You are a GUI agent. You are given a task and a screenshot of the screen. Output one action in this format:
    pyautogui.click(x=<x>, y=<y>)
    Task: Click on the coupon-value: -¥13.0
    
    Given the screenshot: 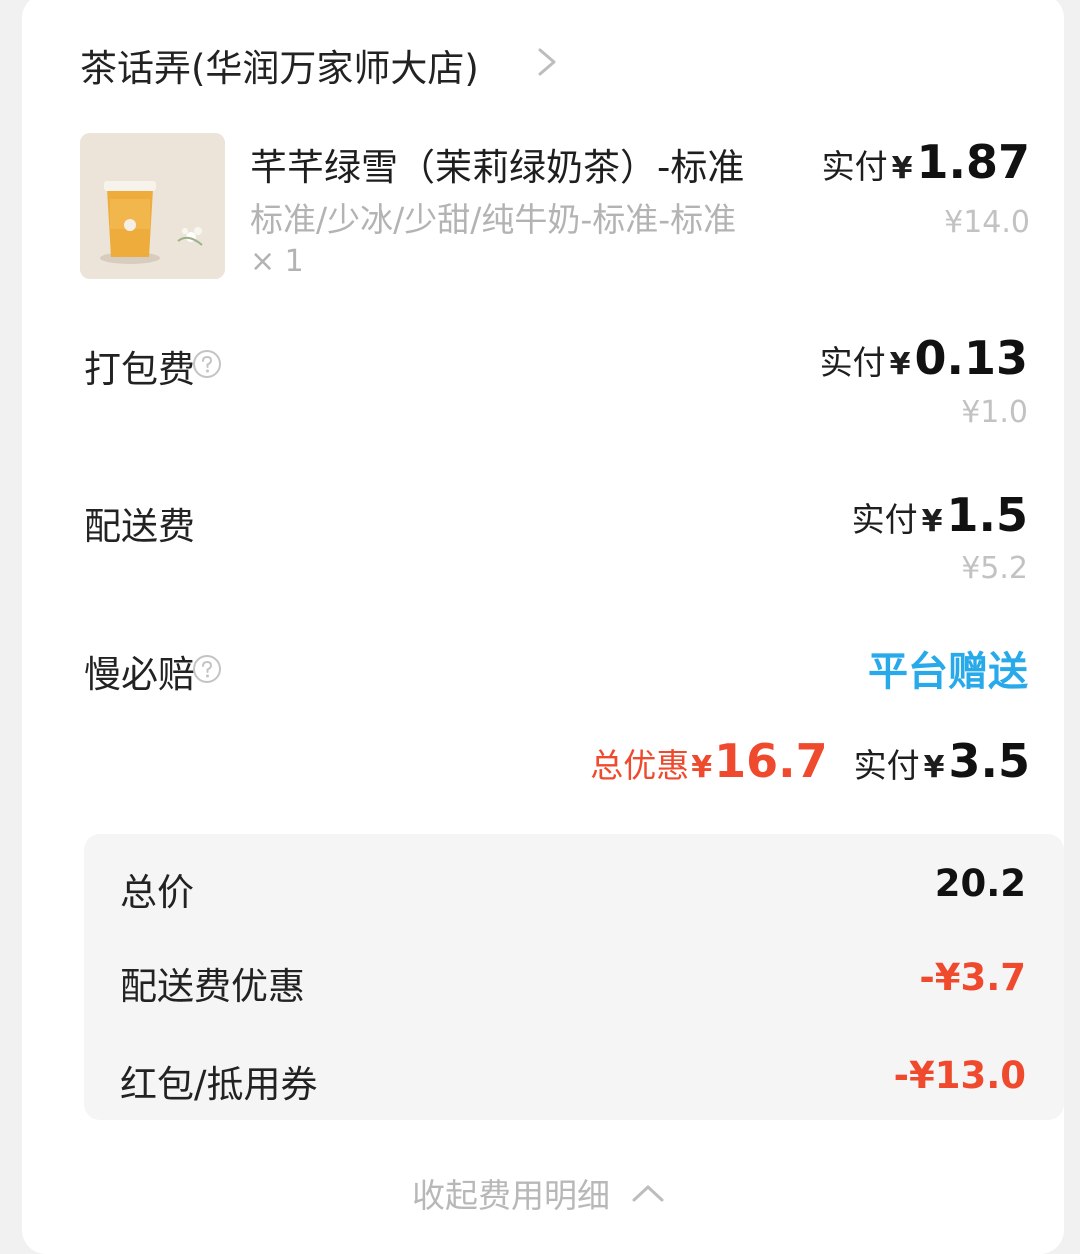 What is the action you would take?
    pyautogui.click(x=959, y=1075)
    